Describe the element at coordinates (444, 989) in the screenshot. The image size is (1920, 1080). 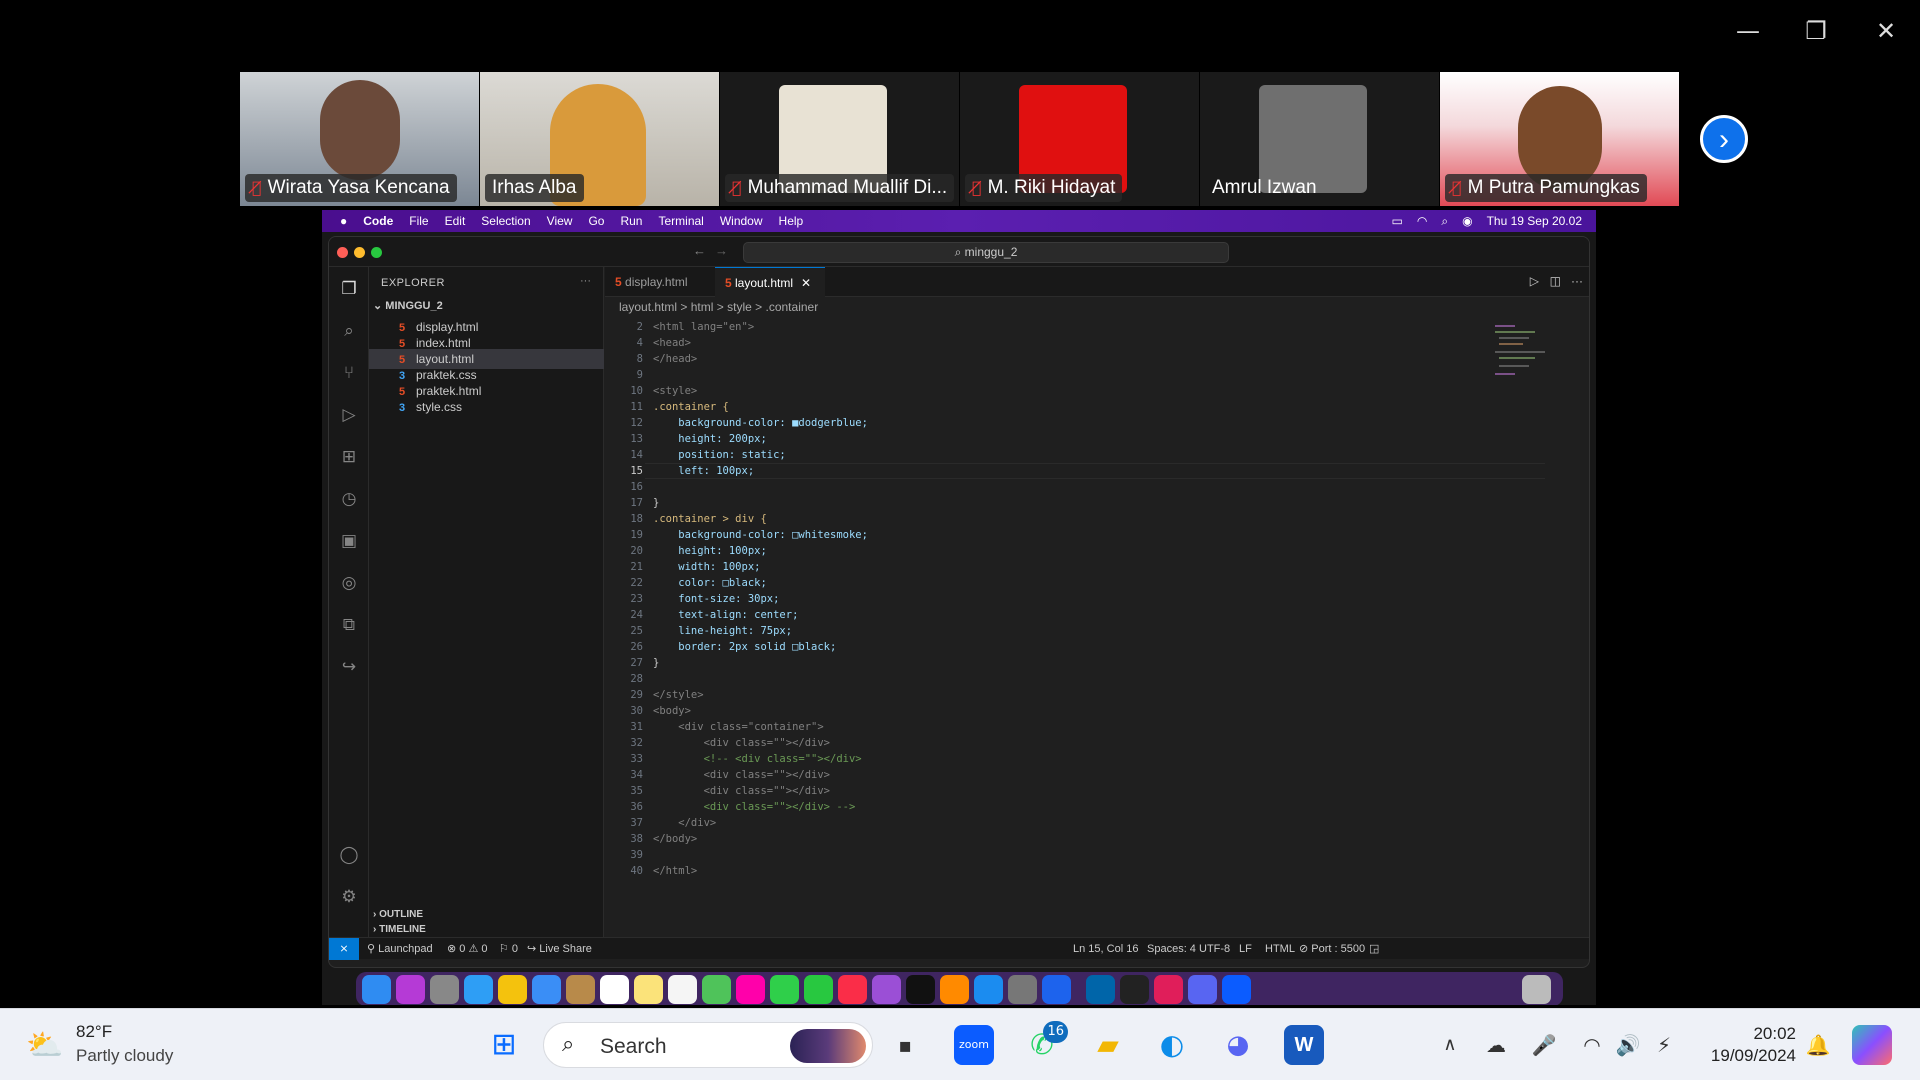
I see `launchpad-icon` at that location.